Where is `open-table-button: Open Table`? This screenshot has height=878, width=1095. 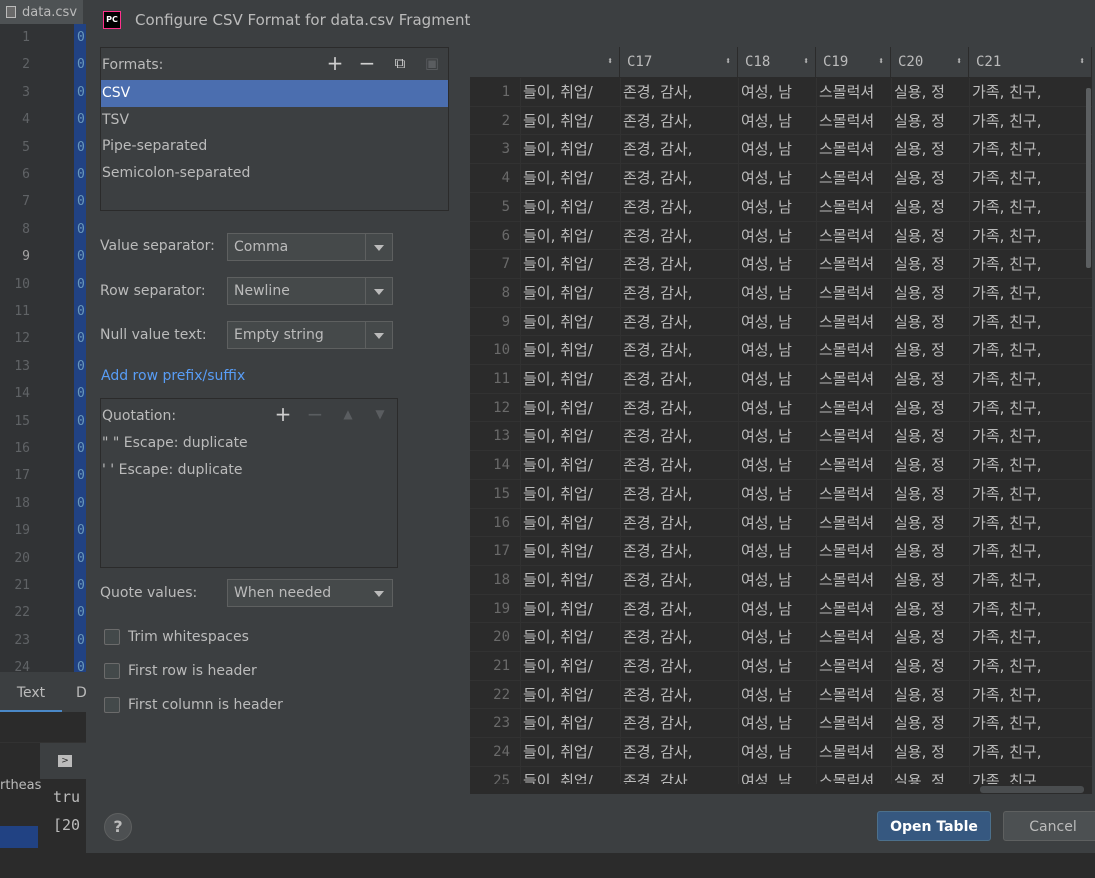
open-table-button: Open Table is located at coordinates (934, 826).